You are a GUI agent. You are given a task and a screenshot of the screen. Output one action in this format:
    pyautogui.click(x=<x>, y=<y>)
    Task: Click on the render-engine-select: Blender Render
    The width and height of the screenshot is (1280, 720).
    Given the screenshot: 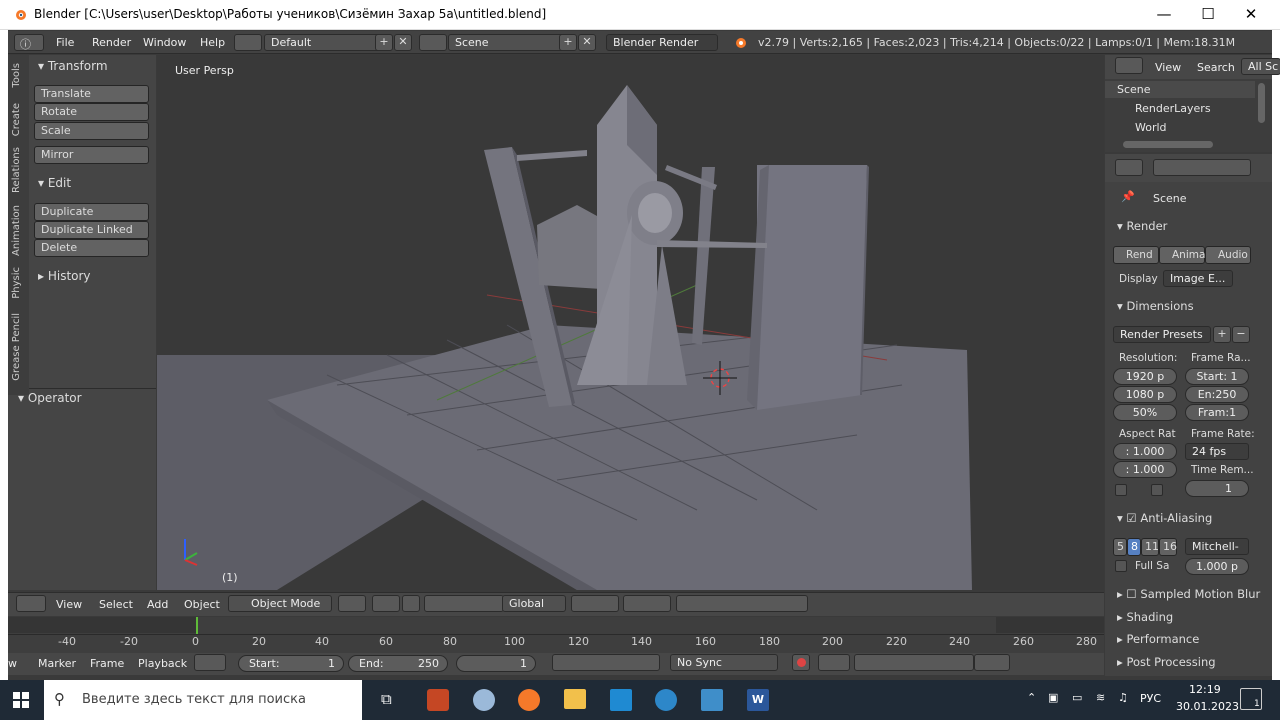 What is the action you would take?
    pyautogui.click(x=662, y=42)
    